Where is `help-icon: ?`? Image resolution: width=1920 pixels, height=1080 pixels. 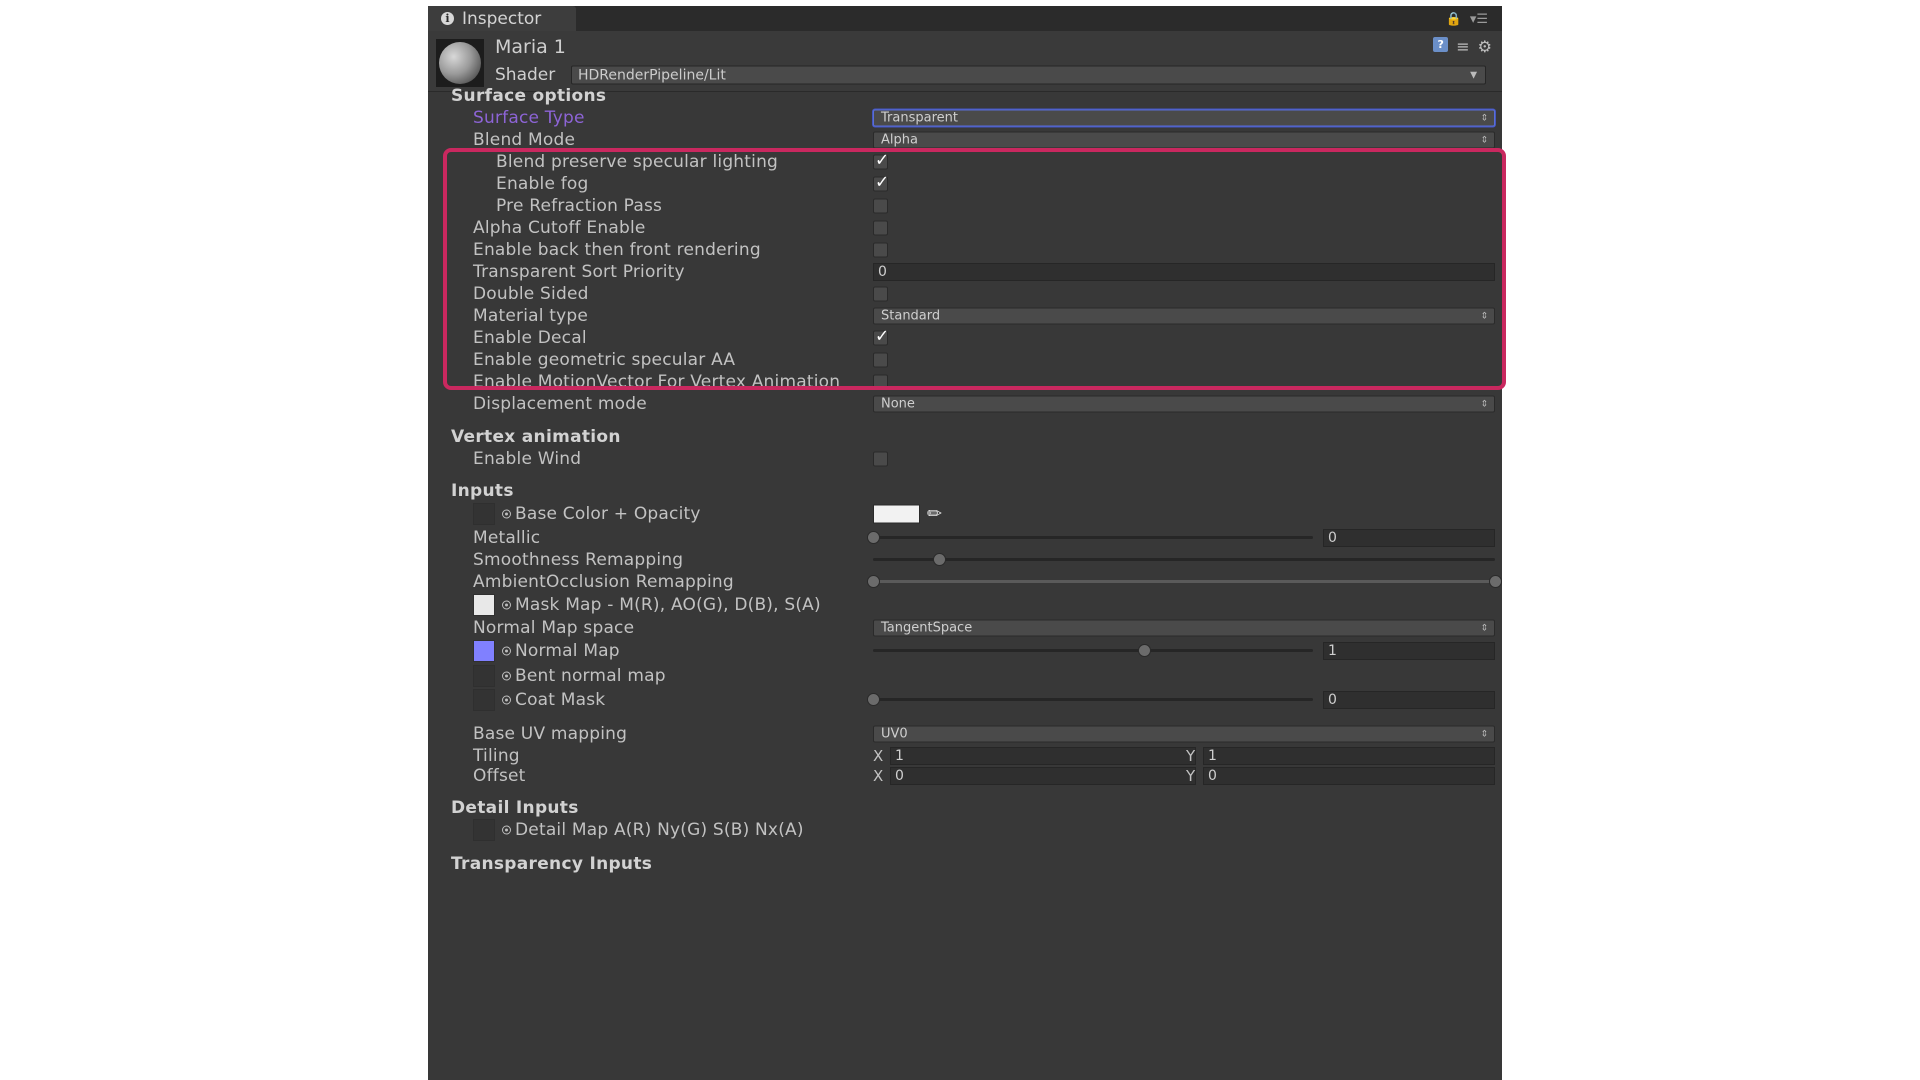
help-icon: ? is located at coordinates (1441, 44).